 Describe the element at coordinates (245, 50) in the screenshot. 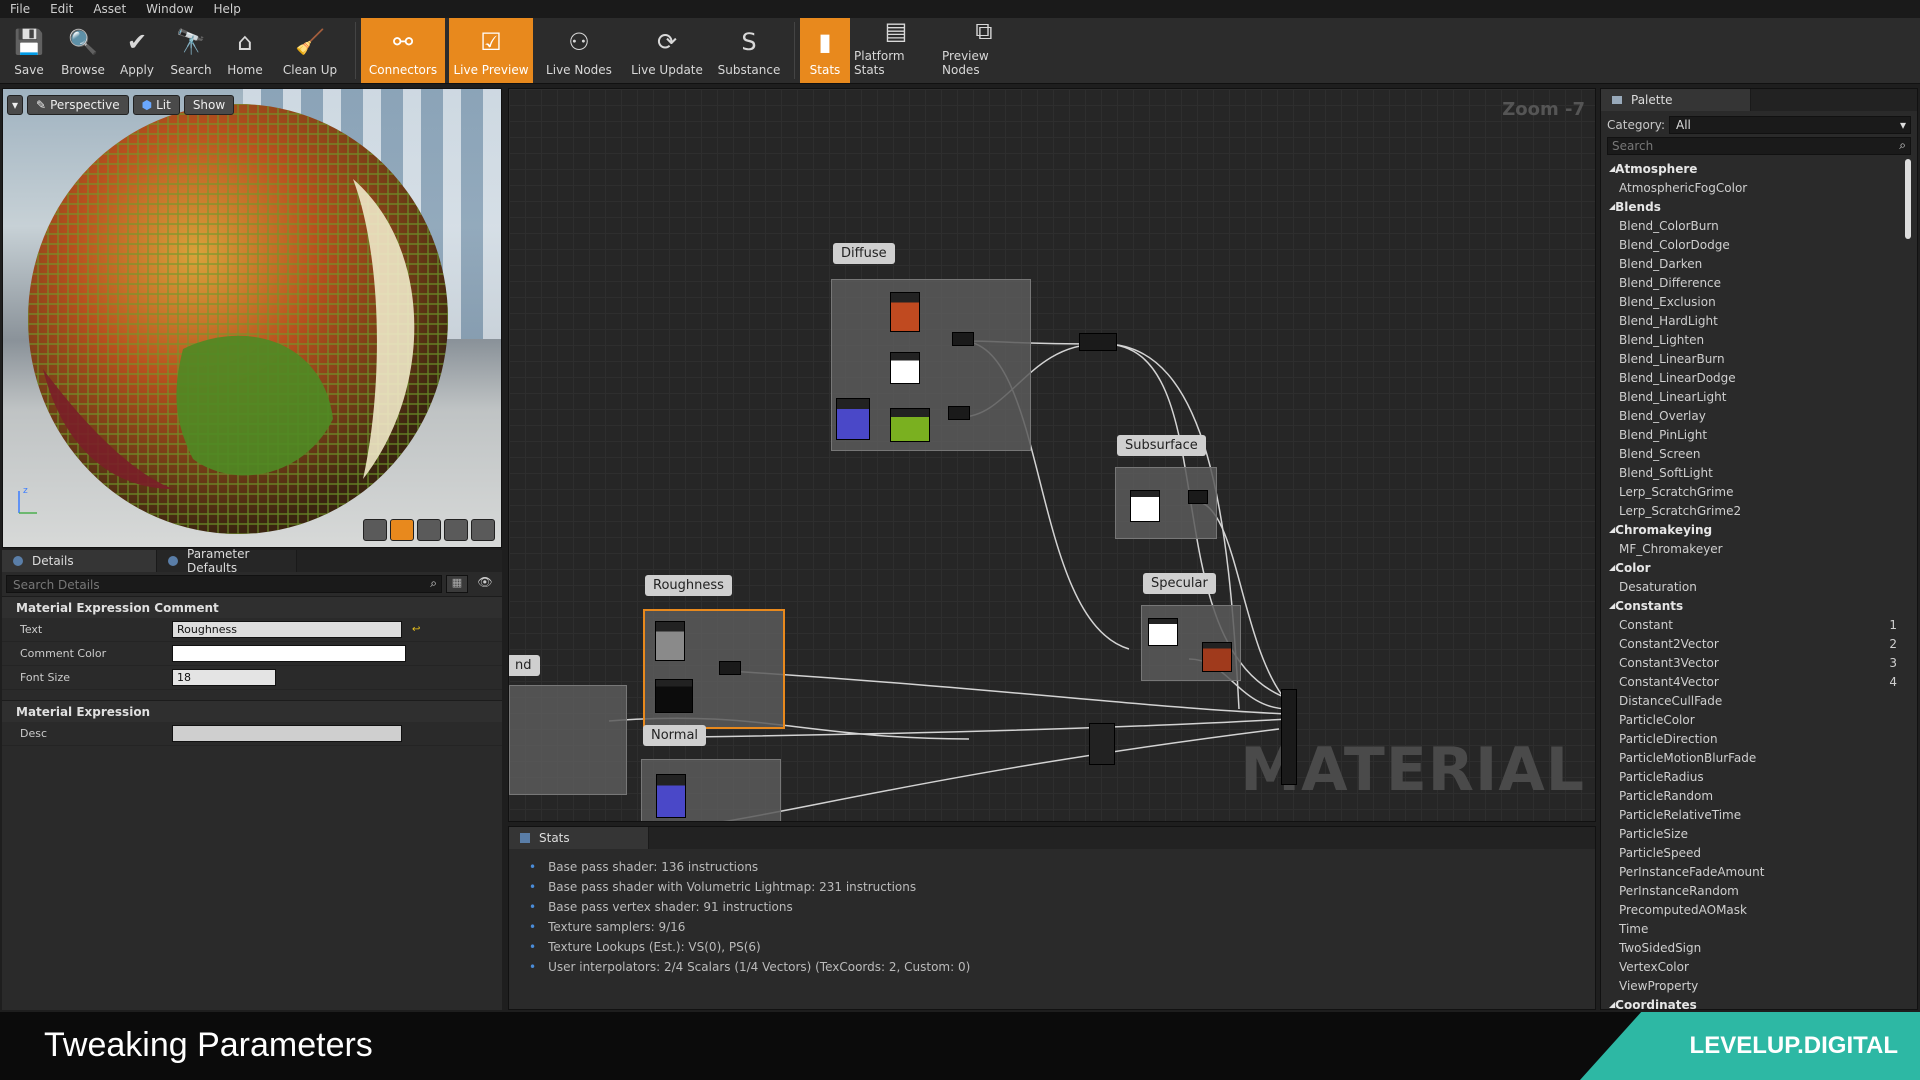

I see `home-button: ⌂ Home` at that location.